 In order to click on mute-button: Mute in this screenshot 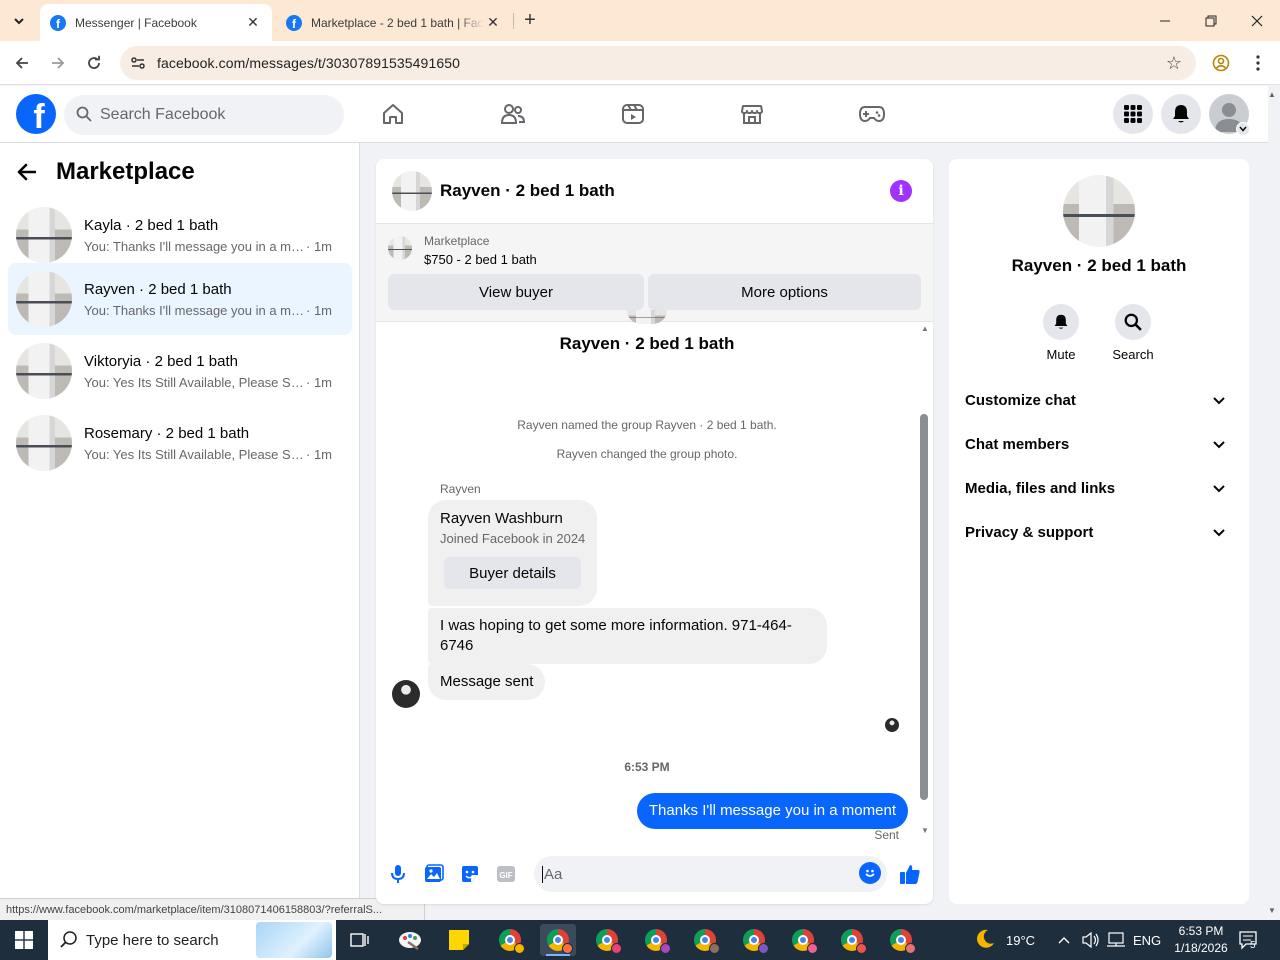, I will do `click(1061, 333)`.